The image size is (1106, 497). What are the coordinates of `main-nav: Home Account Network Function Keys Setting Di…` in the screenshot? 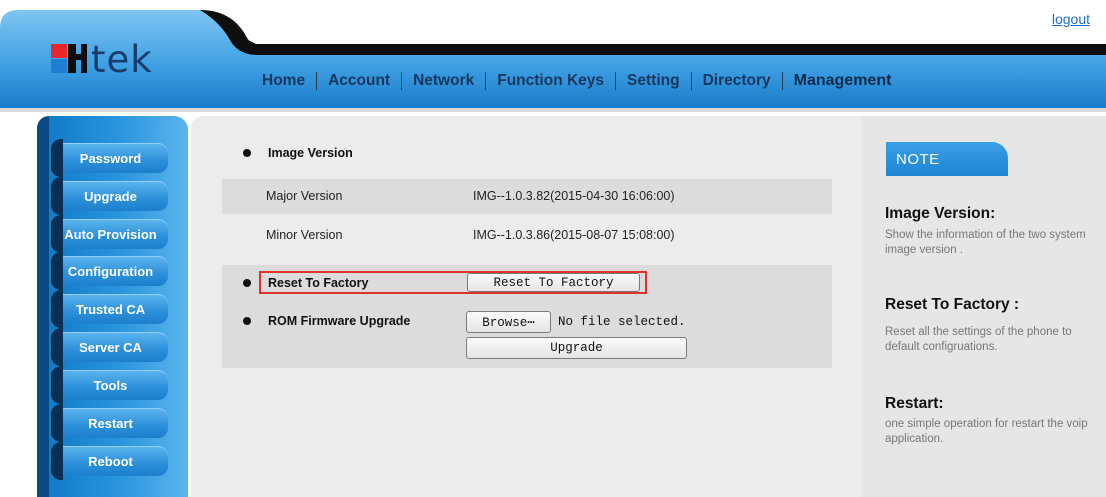 It's located at (576, 81).